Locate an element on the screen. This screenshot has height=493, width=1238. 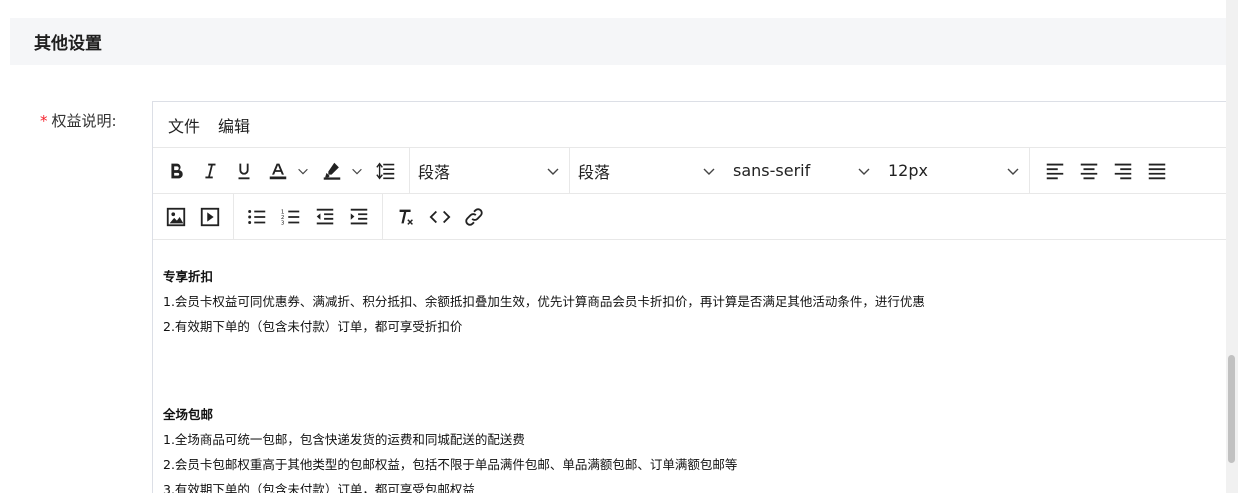
shipping-line-3: 3.有效期下单的（包含未付款）订单，都可享受包邮权益 is located at coordinates (319, 487).